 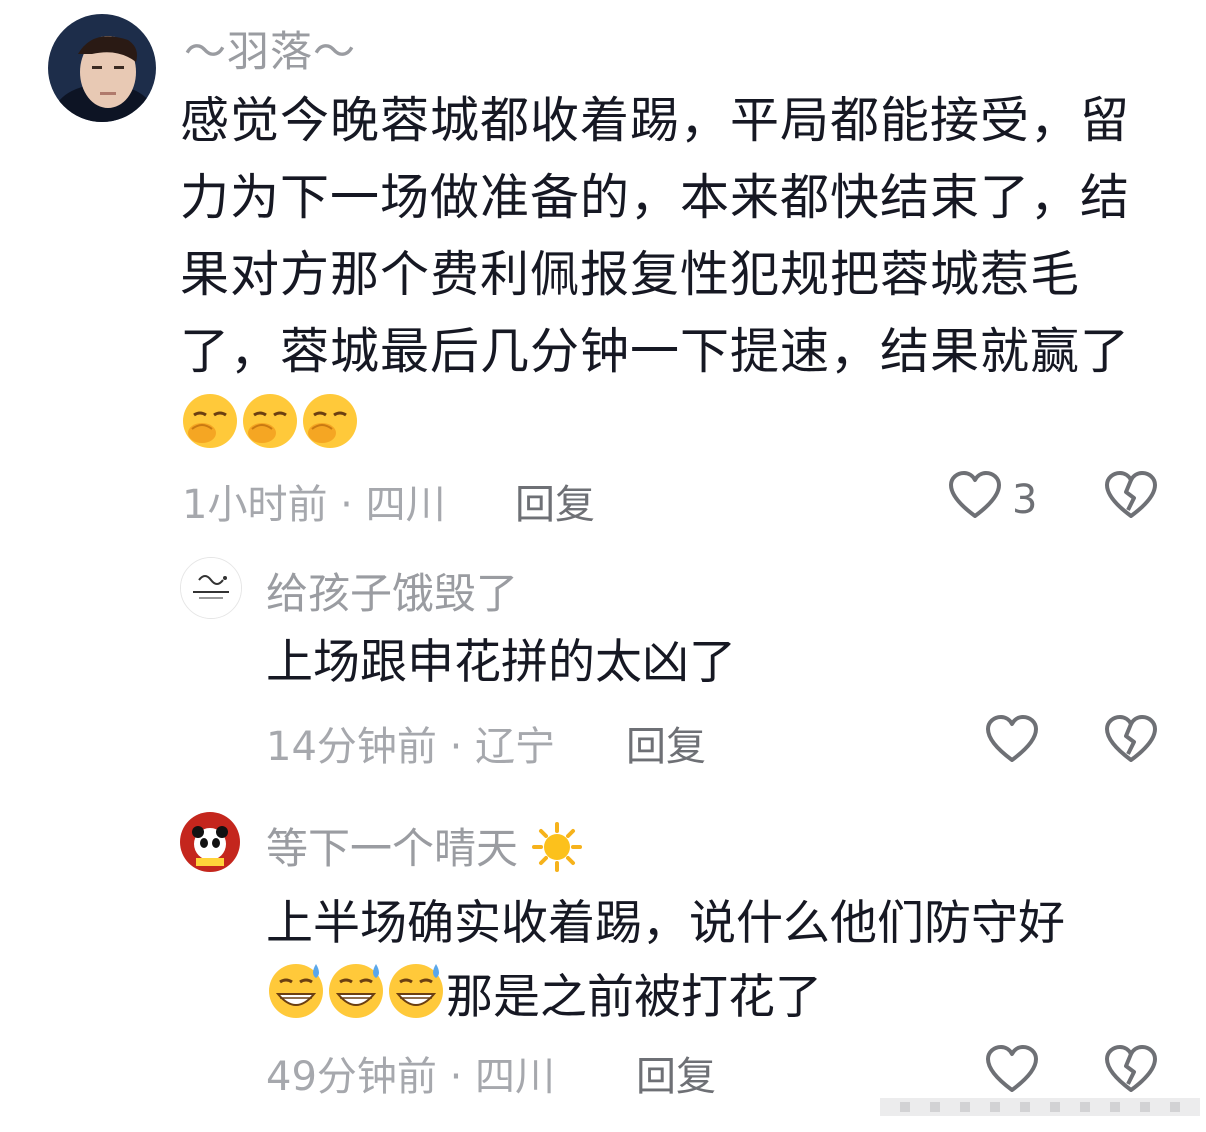 What do you see at coordinates (270, 48) in the screenshot?
I see `username: ～羽落～` at bounding box center [270, 48].